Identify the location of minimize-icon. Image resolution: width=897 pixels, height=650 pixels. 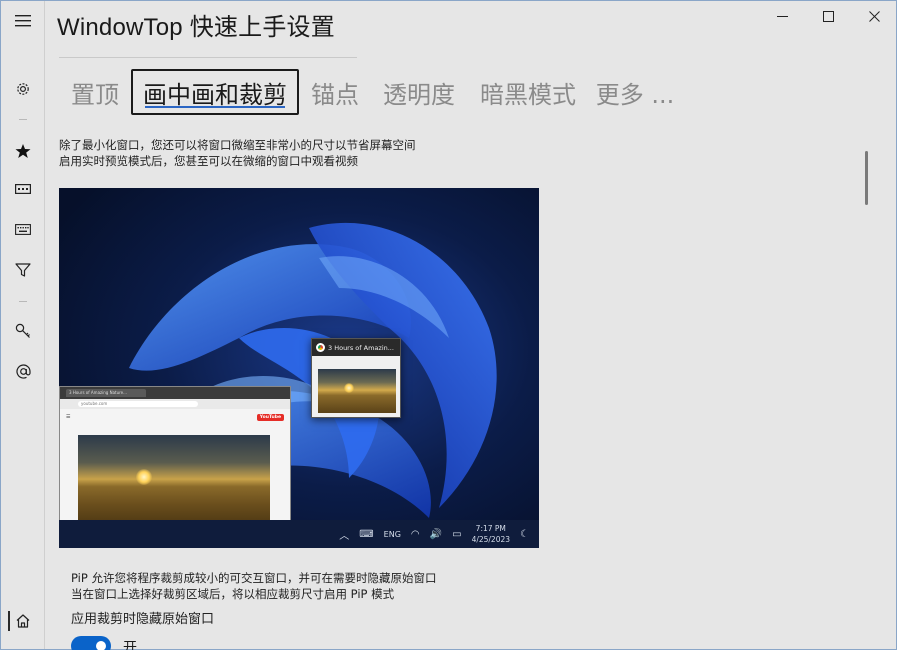
(782, 16).